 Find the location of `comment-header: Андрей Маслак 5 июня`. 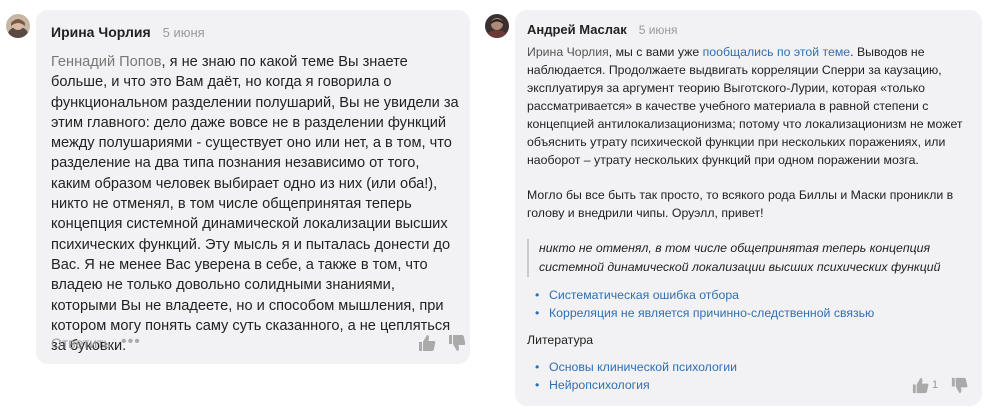

comment-header: Андрей Маслак 5 июня is located at coordinates (602, 29).